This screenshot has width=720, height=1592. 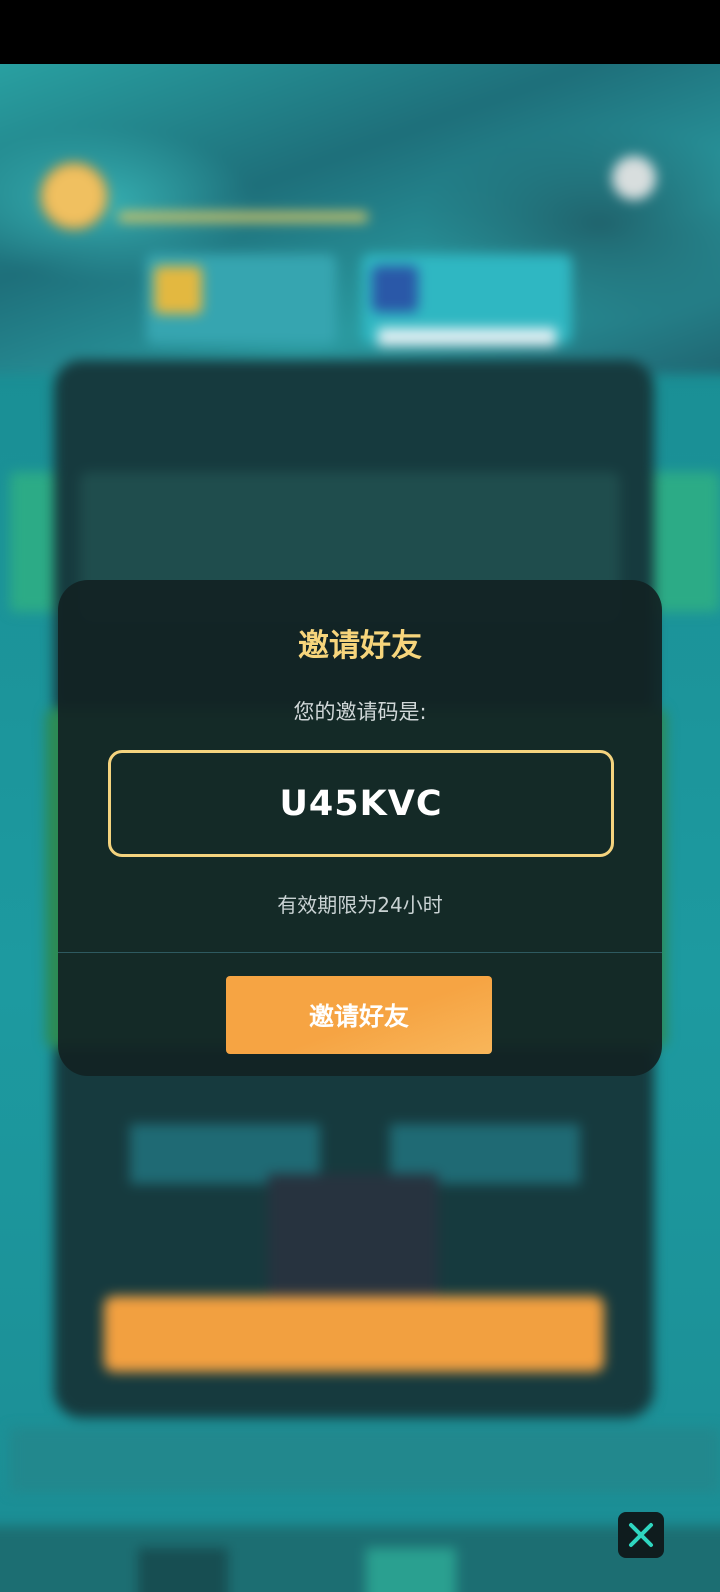 I want to click on invite-friend-button-label: 邀请好友, so click(x=358, y=1016).